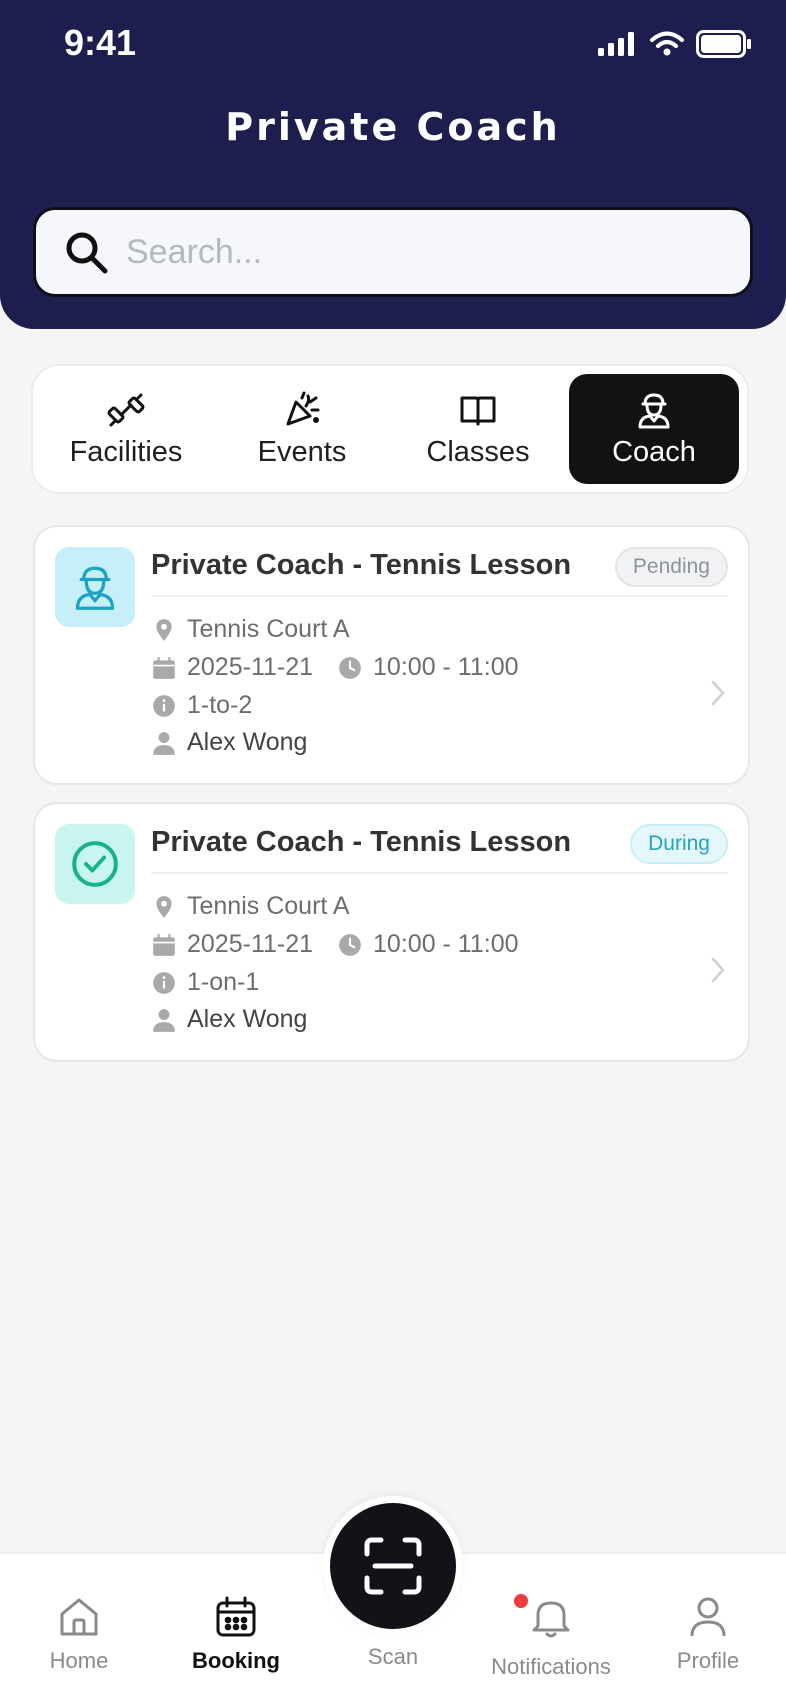 Image resolution: width=786 pixels, height=1704 pixels. Describe the element at coordinates (236, 1660) in the screenshot. I see `nav-label: Booking` at that location.